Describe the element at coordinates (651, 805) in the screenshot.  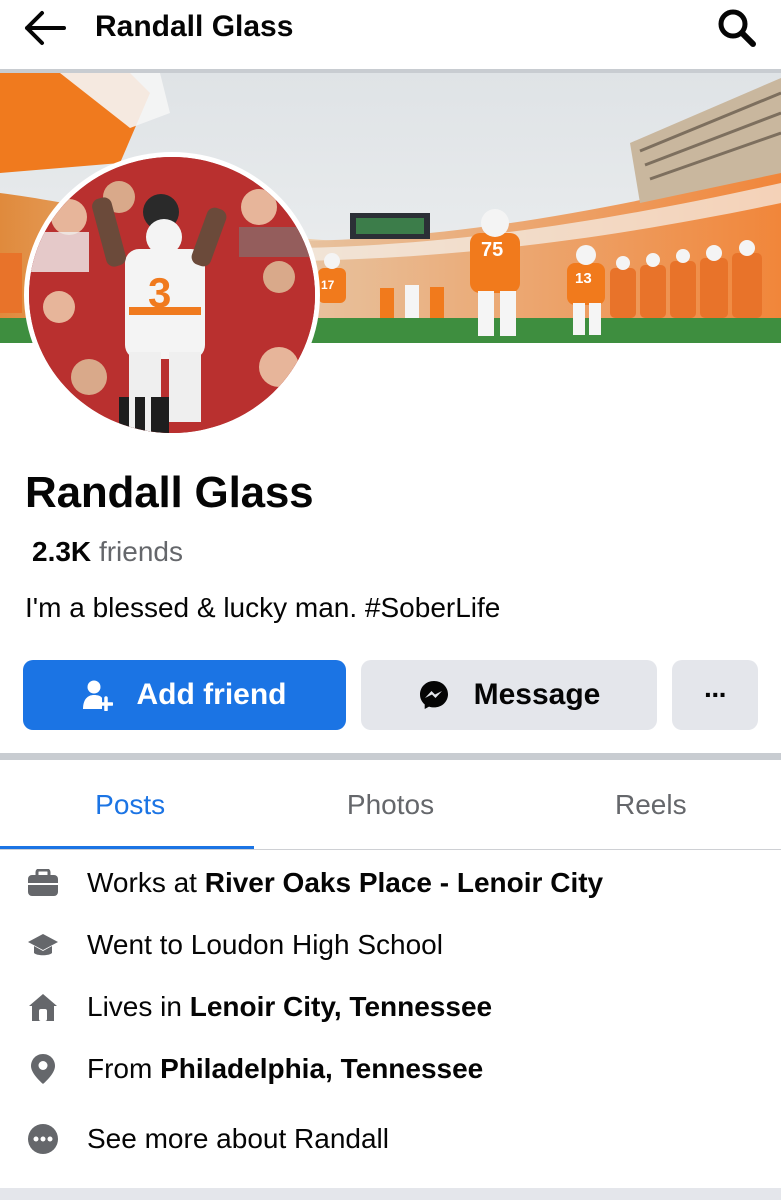
I see `tab-reels: Reels` at that location.